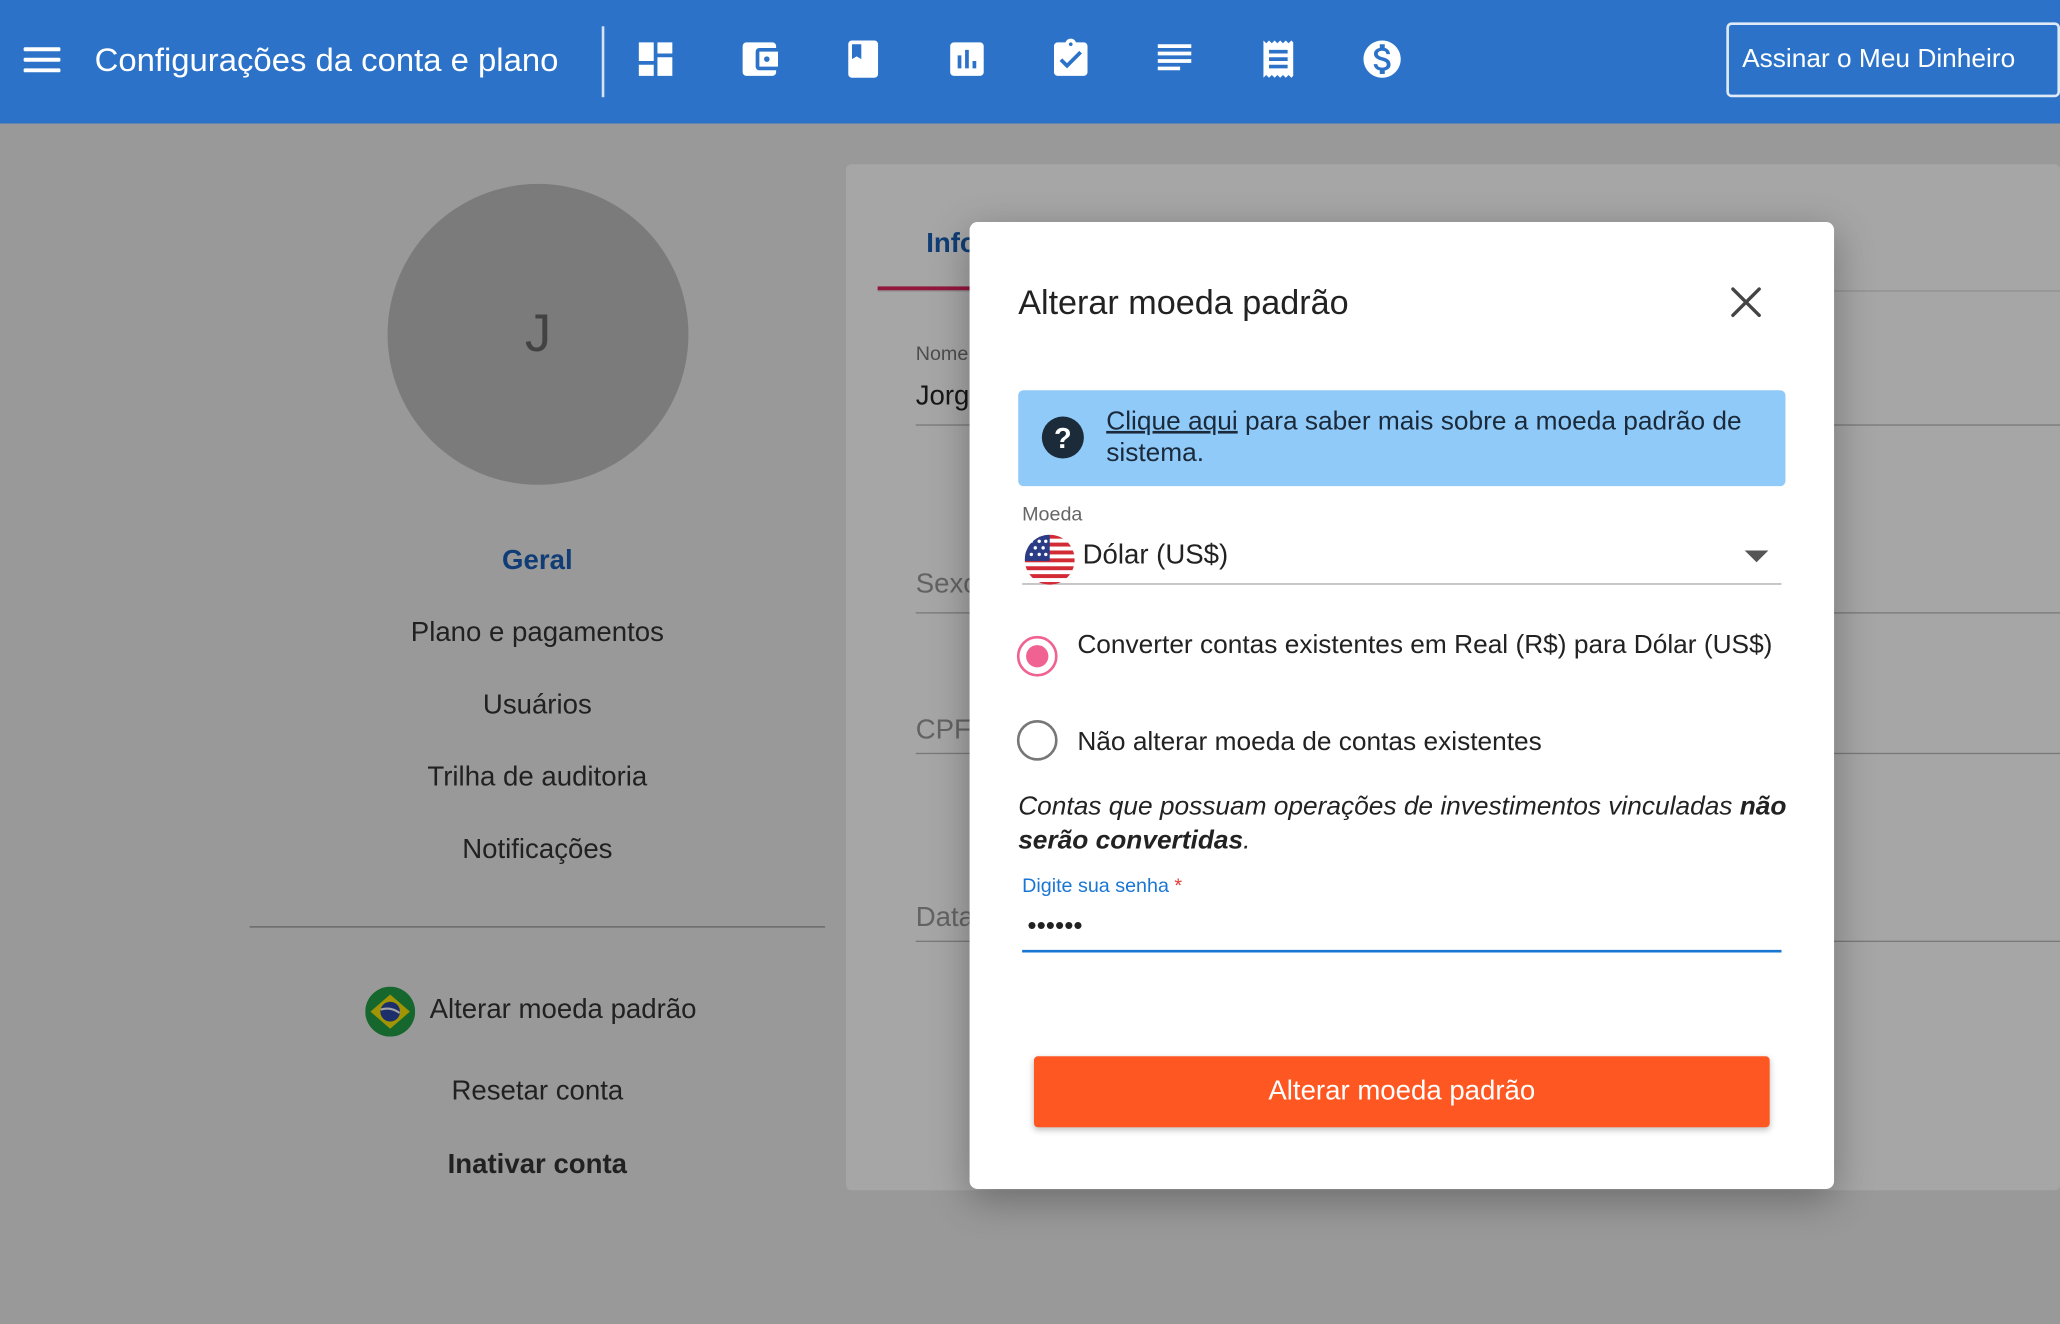 The height and width of the screenshot is (1324, 2060). What do you see at coordinates (1070, 59) in the screenshot?
I see `clipboard-check-icon` at bounding box center [1070, 59].